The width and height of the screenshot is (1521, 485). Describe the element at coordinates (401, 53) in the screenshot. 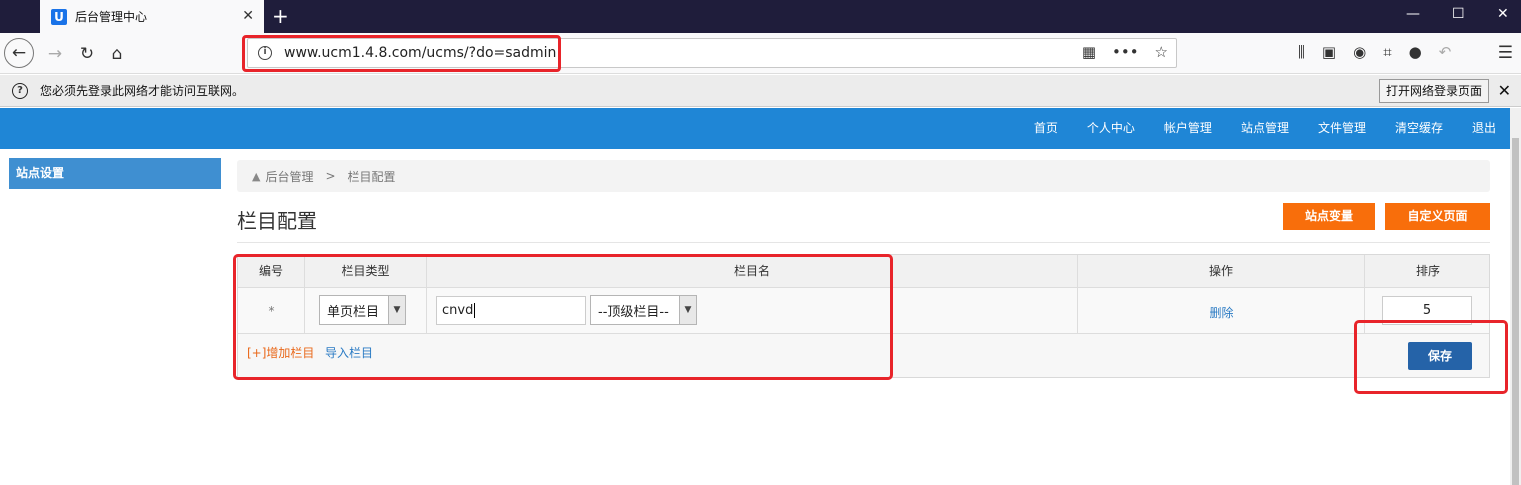

I see `url-annotation-box` at that location.